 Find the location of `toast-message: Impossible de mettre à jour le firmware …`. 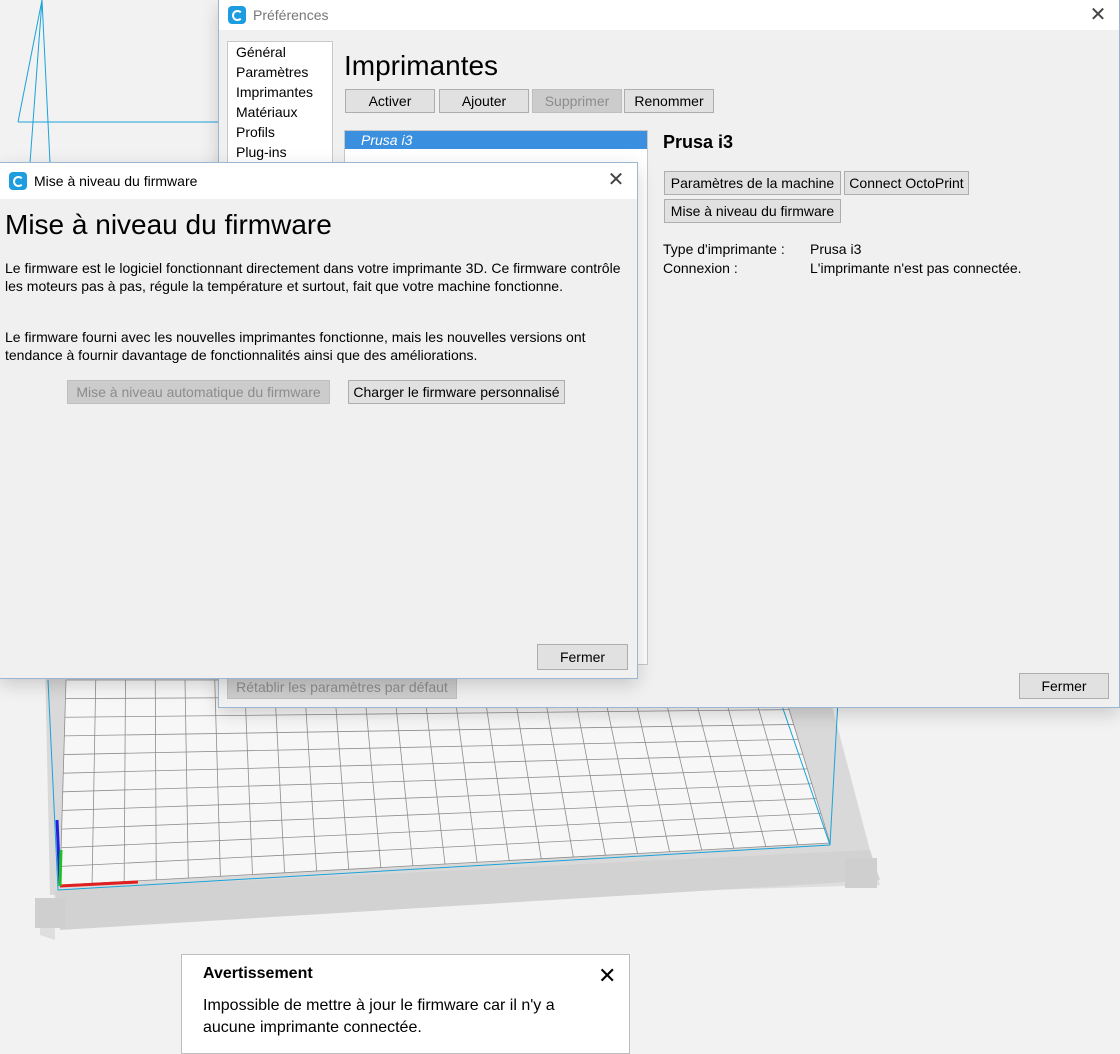

toast-message: Impossible de mettre à jour le firmware … is located at coordinates (379, 1016).